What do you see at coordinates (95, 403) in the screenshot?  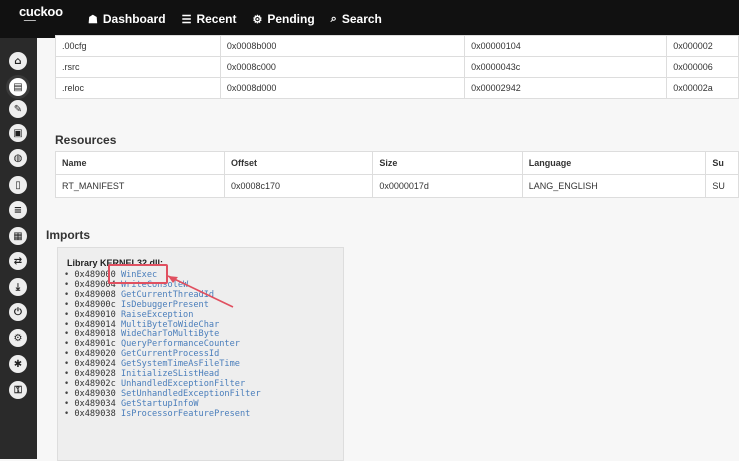 I see `import-address: 0x489034` at bounding box center [95, 403].